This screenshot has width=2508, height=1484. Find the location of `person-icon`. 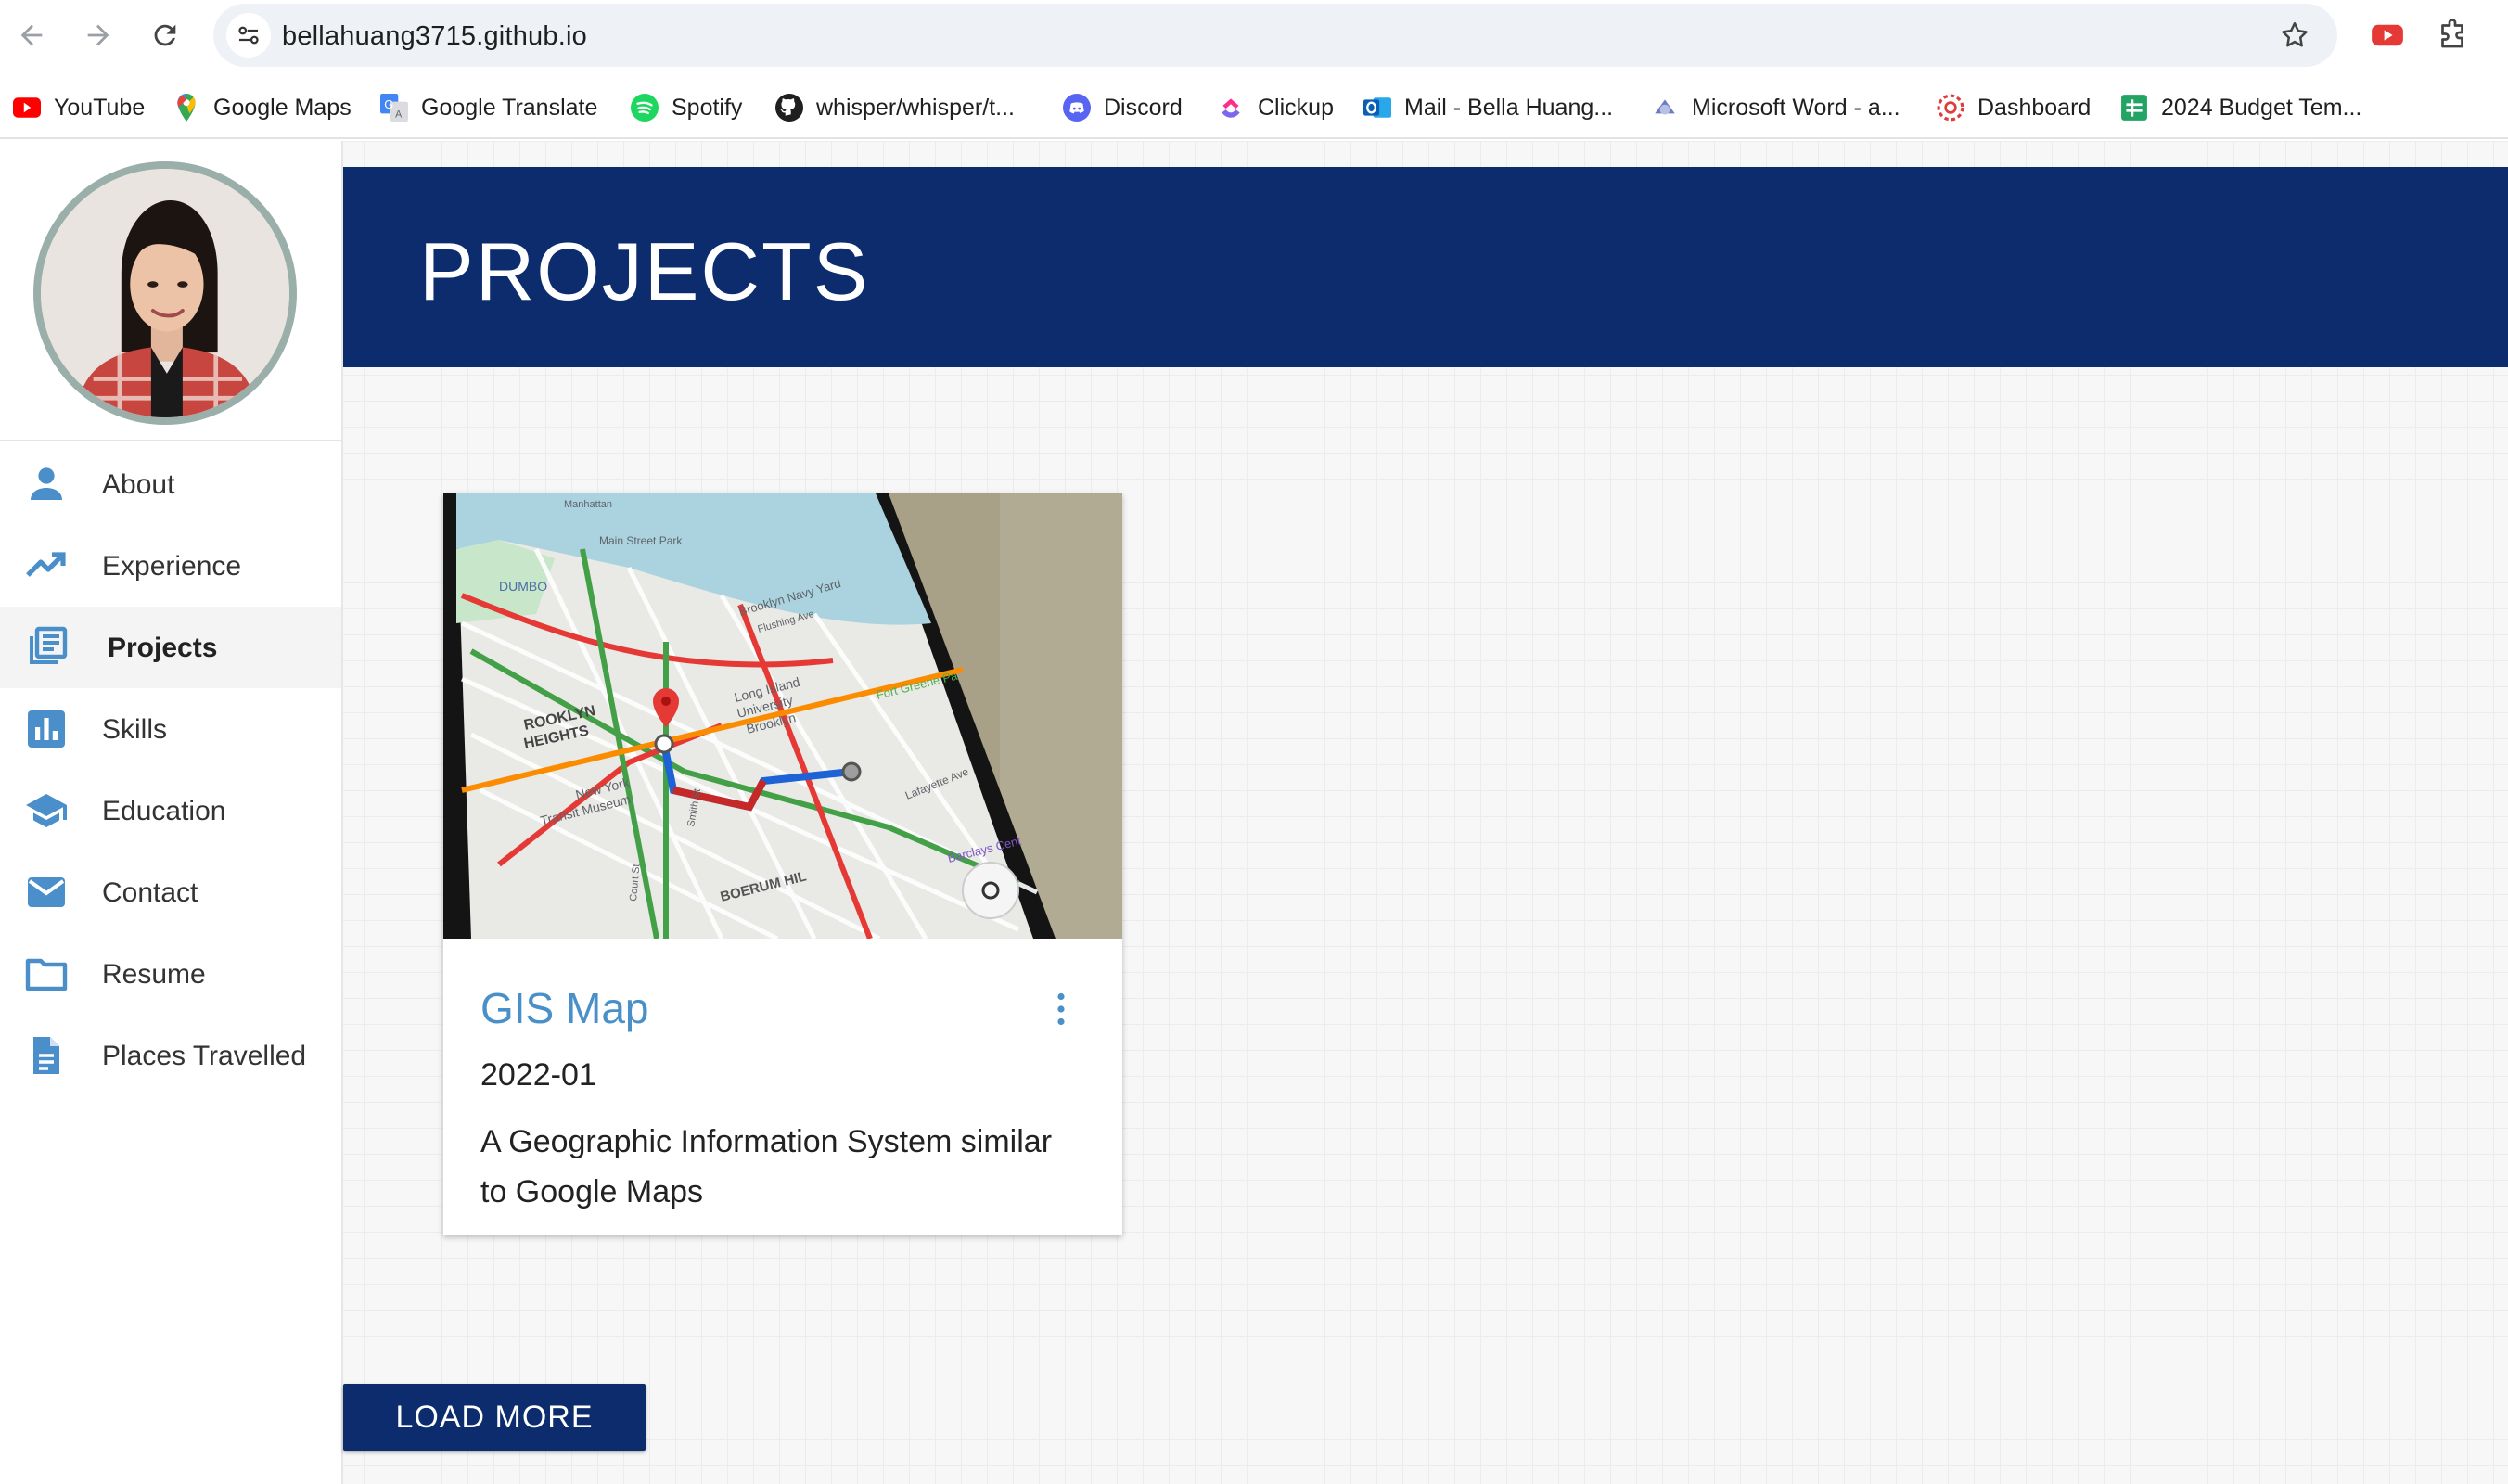

person-icon is located at coordinates (46, 484).